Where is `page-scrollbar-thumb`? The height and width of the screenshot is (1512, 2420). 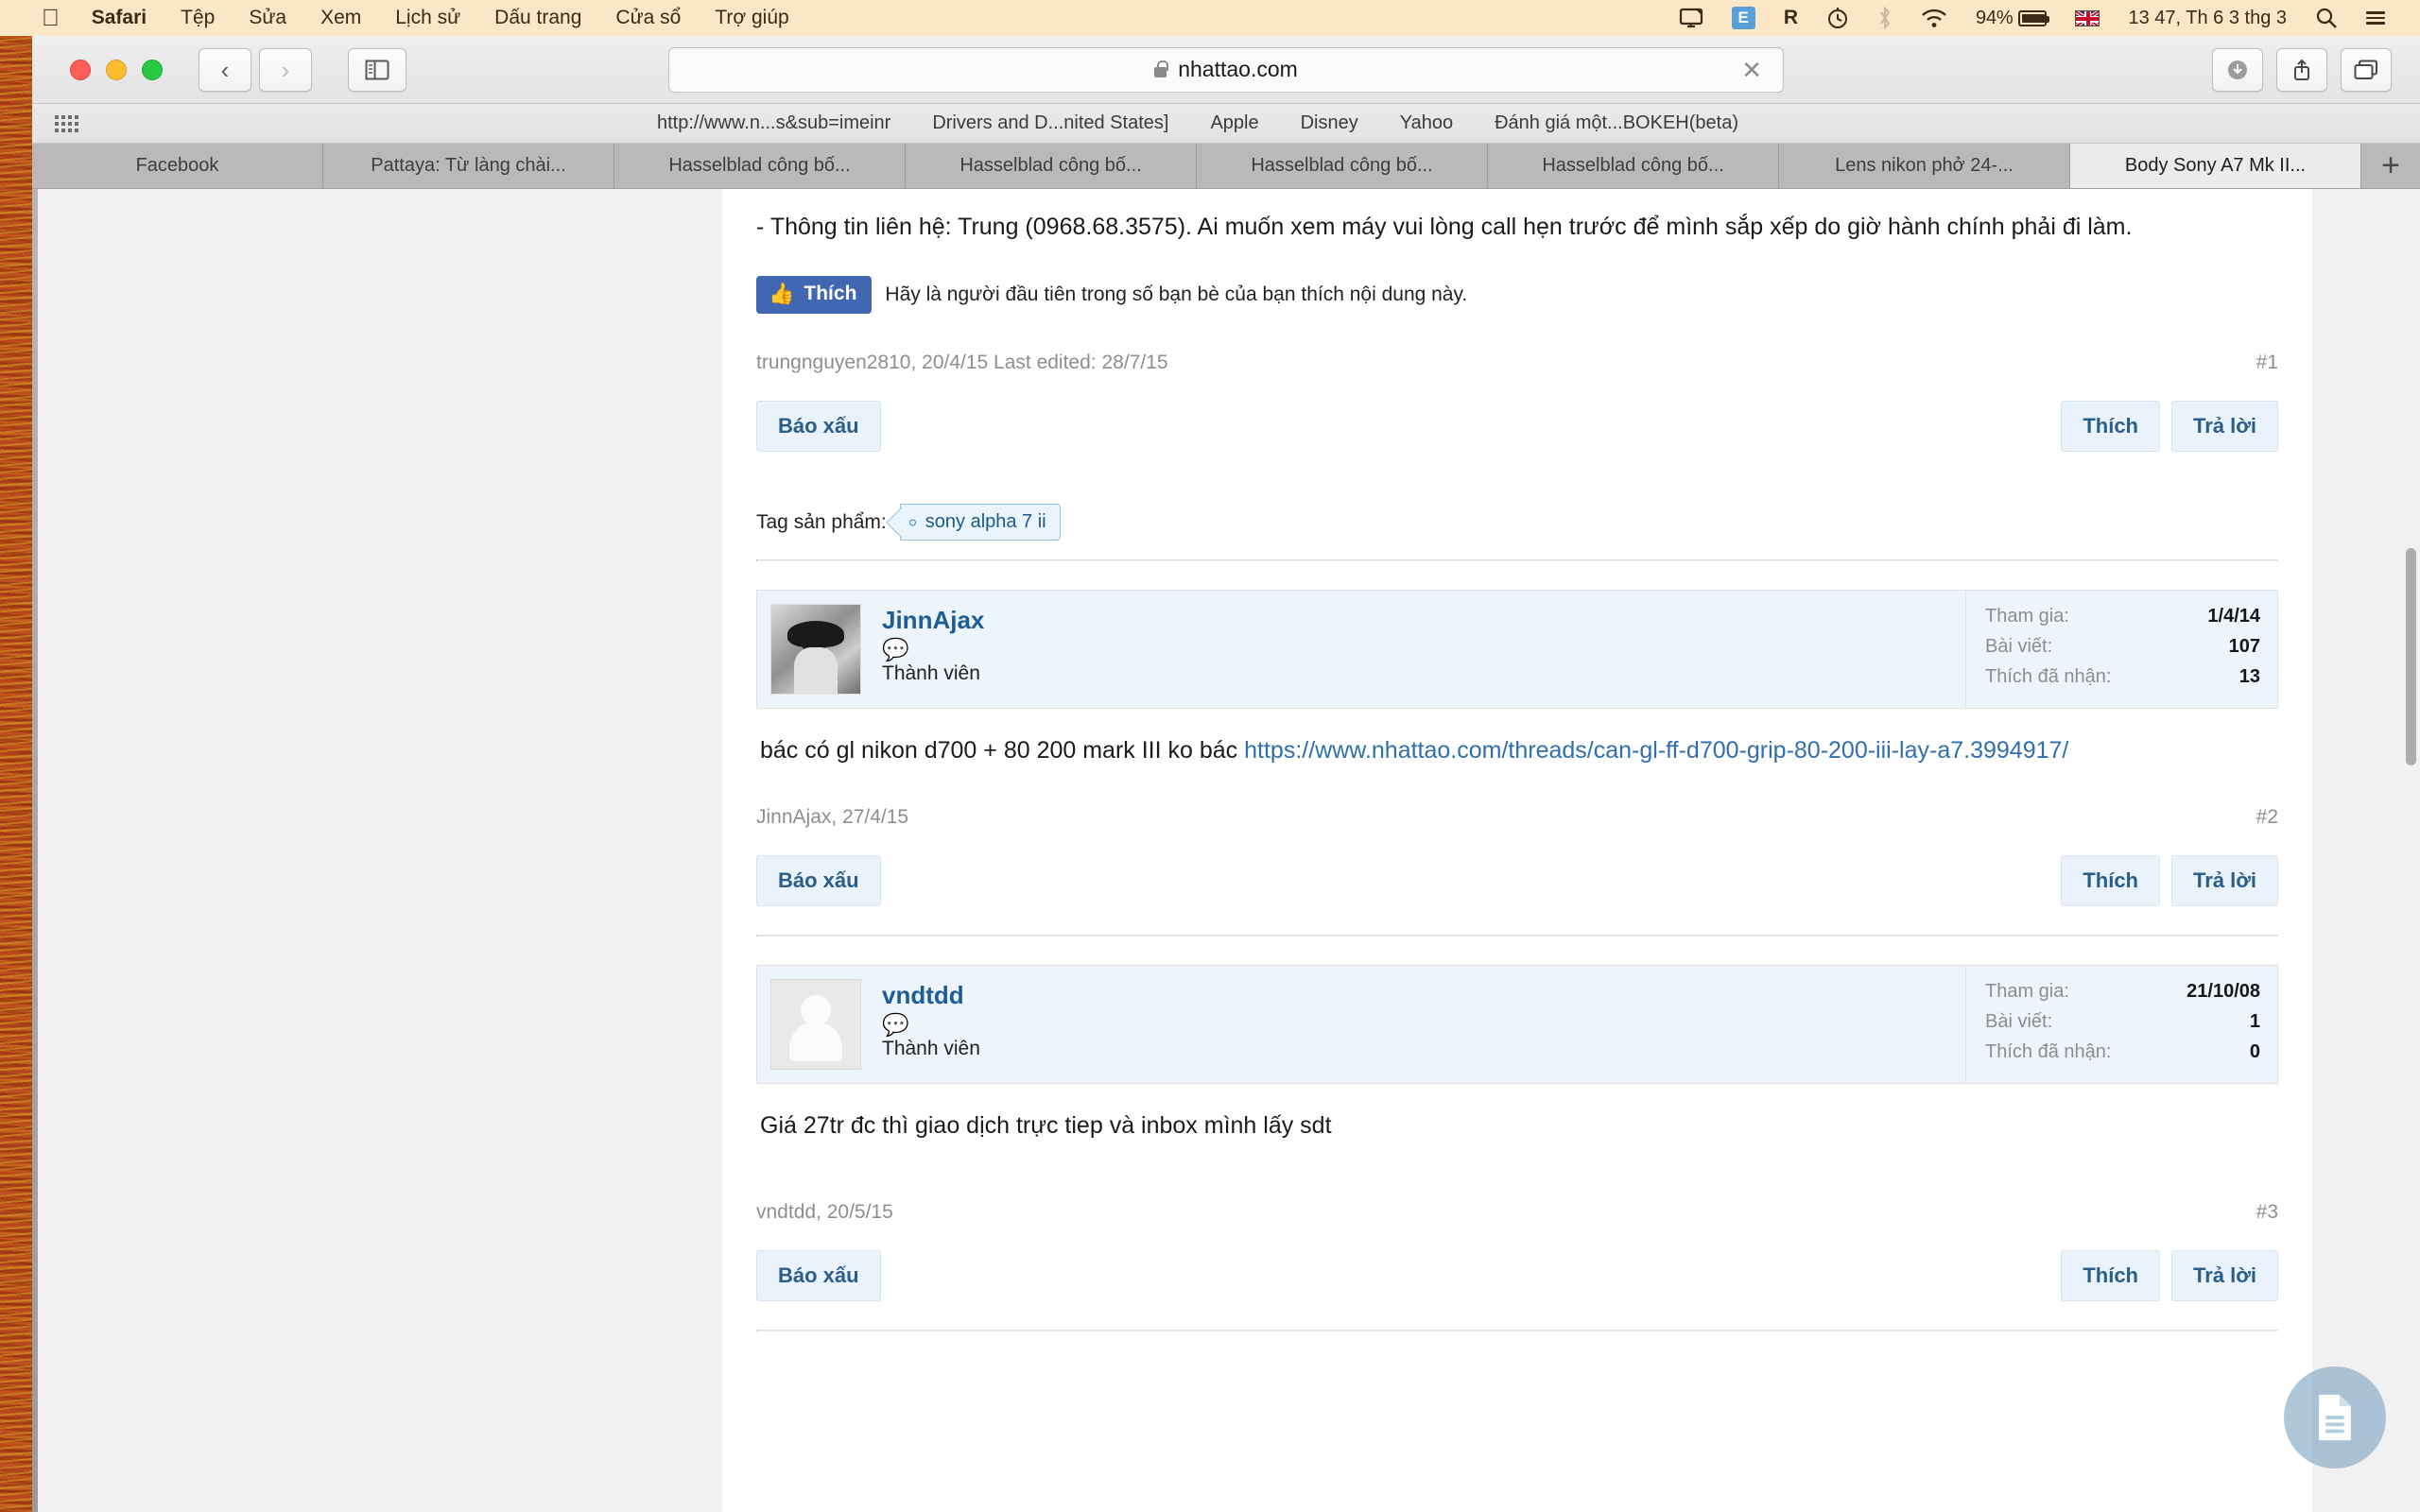 page-scrollbar-thumb is located at coordinates (2411, 656).